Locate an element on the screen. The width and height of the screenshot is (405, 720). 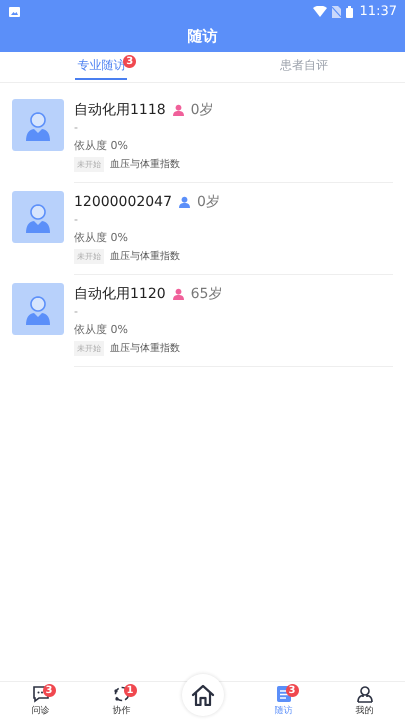
battery-icon is located at coordinates (349, 12).